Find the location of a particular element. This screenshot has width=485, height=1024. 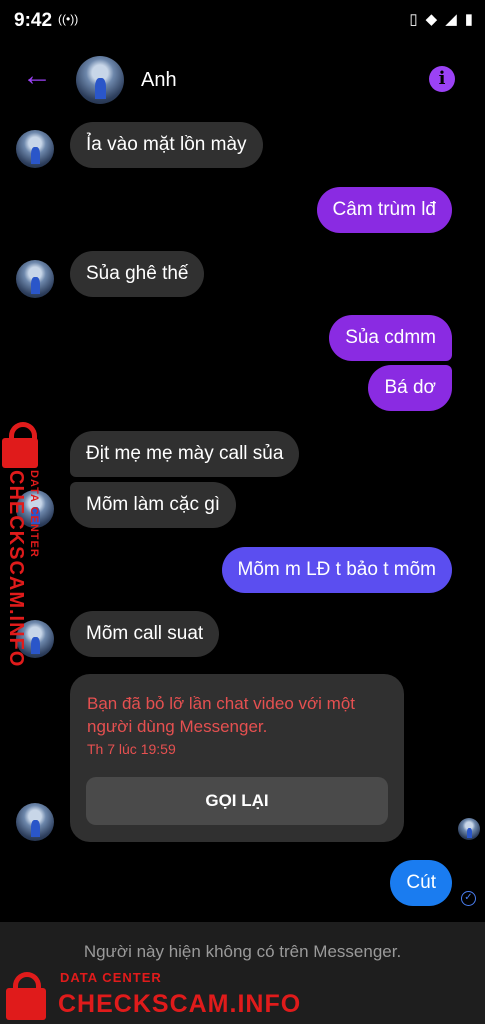

watermark-bottom-line1: DATA CENTER is located at coordinates (111, 977).